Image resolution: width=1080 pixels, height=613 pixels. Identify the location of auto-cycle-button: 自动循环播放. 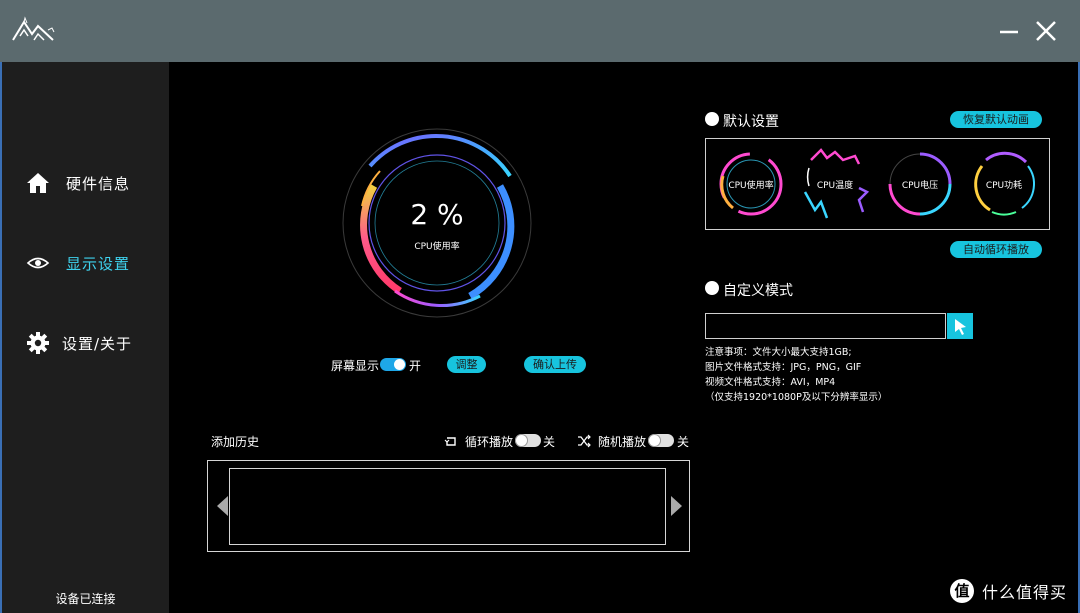
(996, 249).